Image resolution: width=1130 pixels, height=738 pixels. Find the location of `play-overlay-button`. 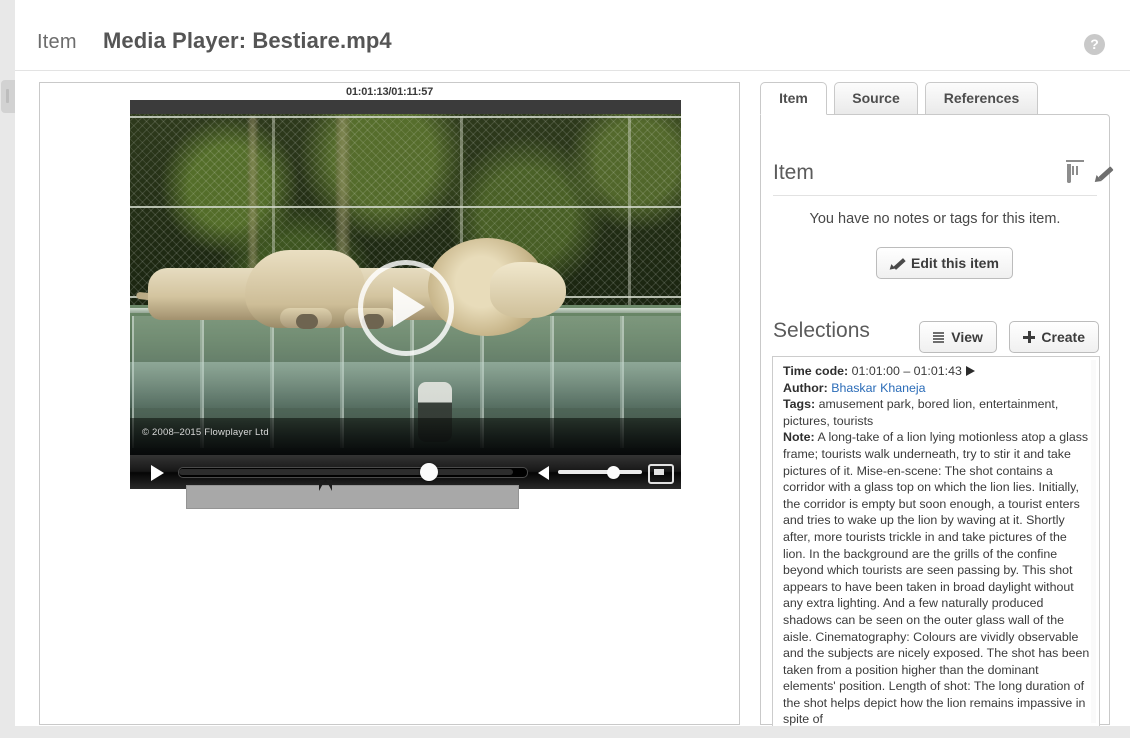

play-overlay-button is located at coordinates (405, 308).